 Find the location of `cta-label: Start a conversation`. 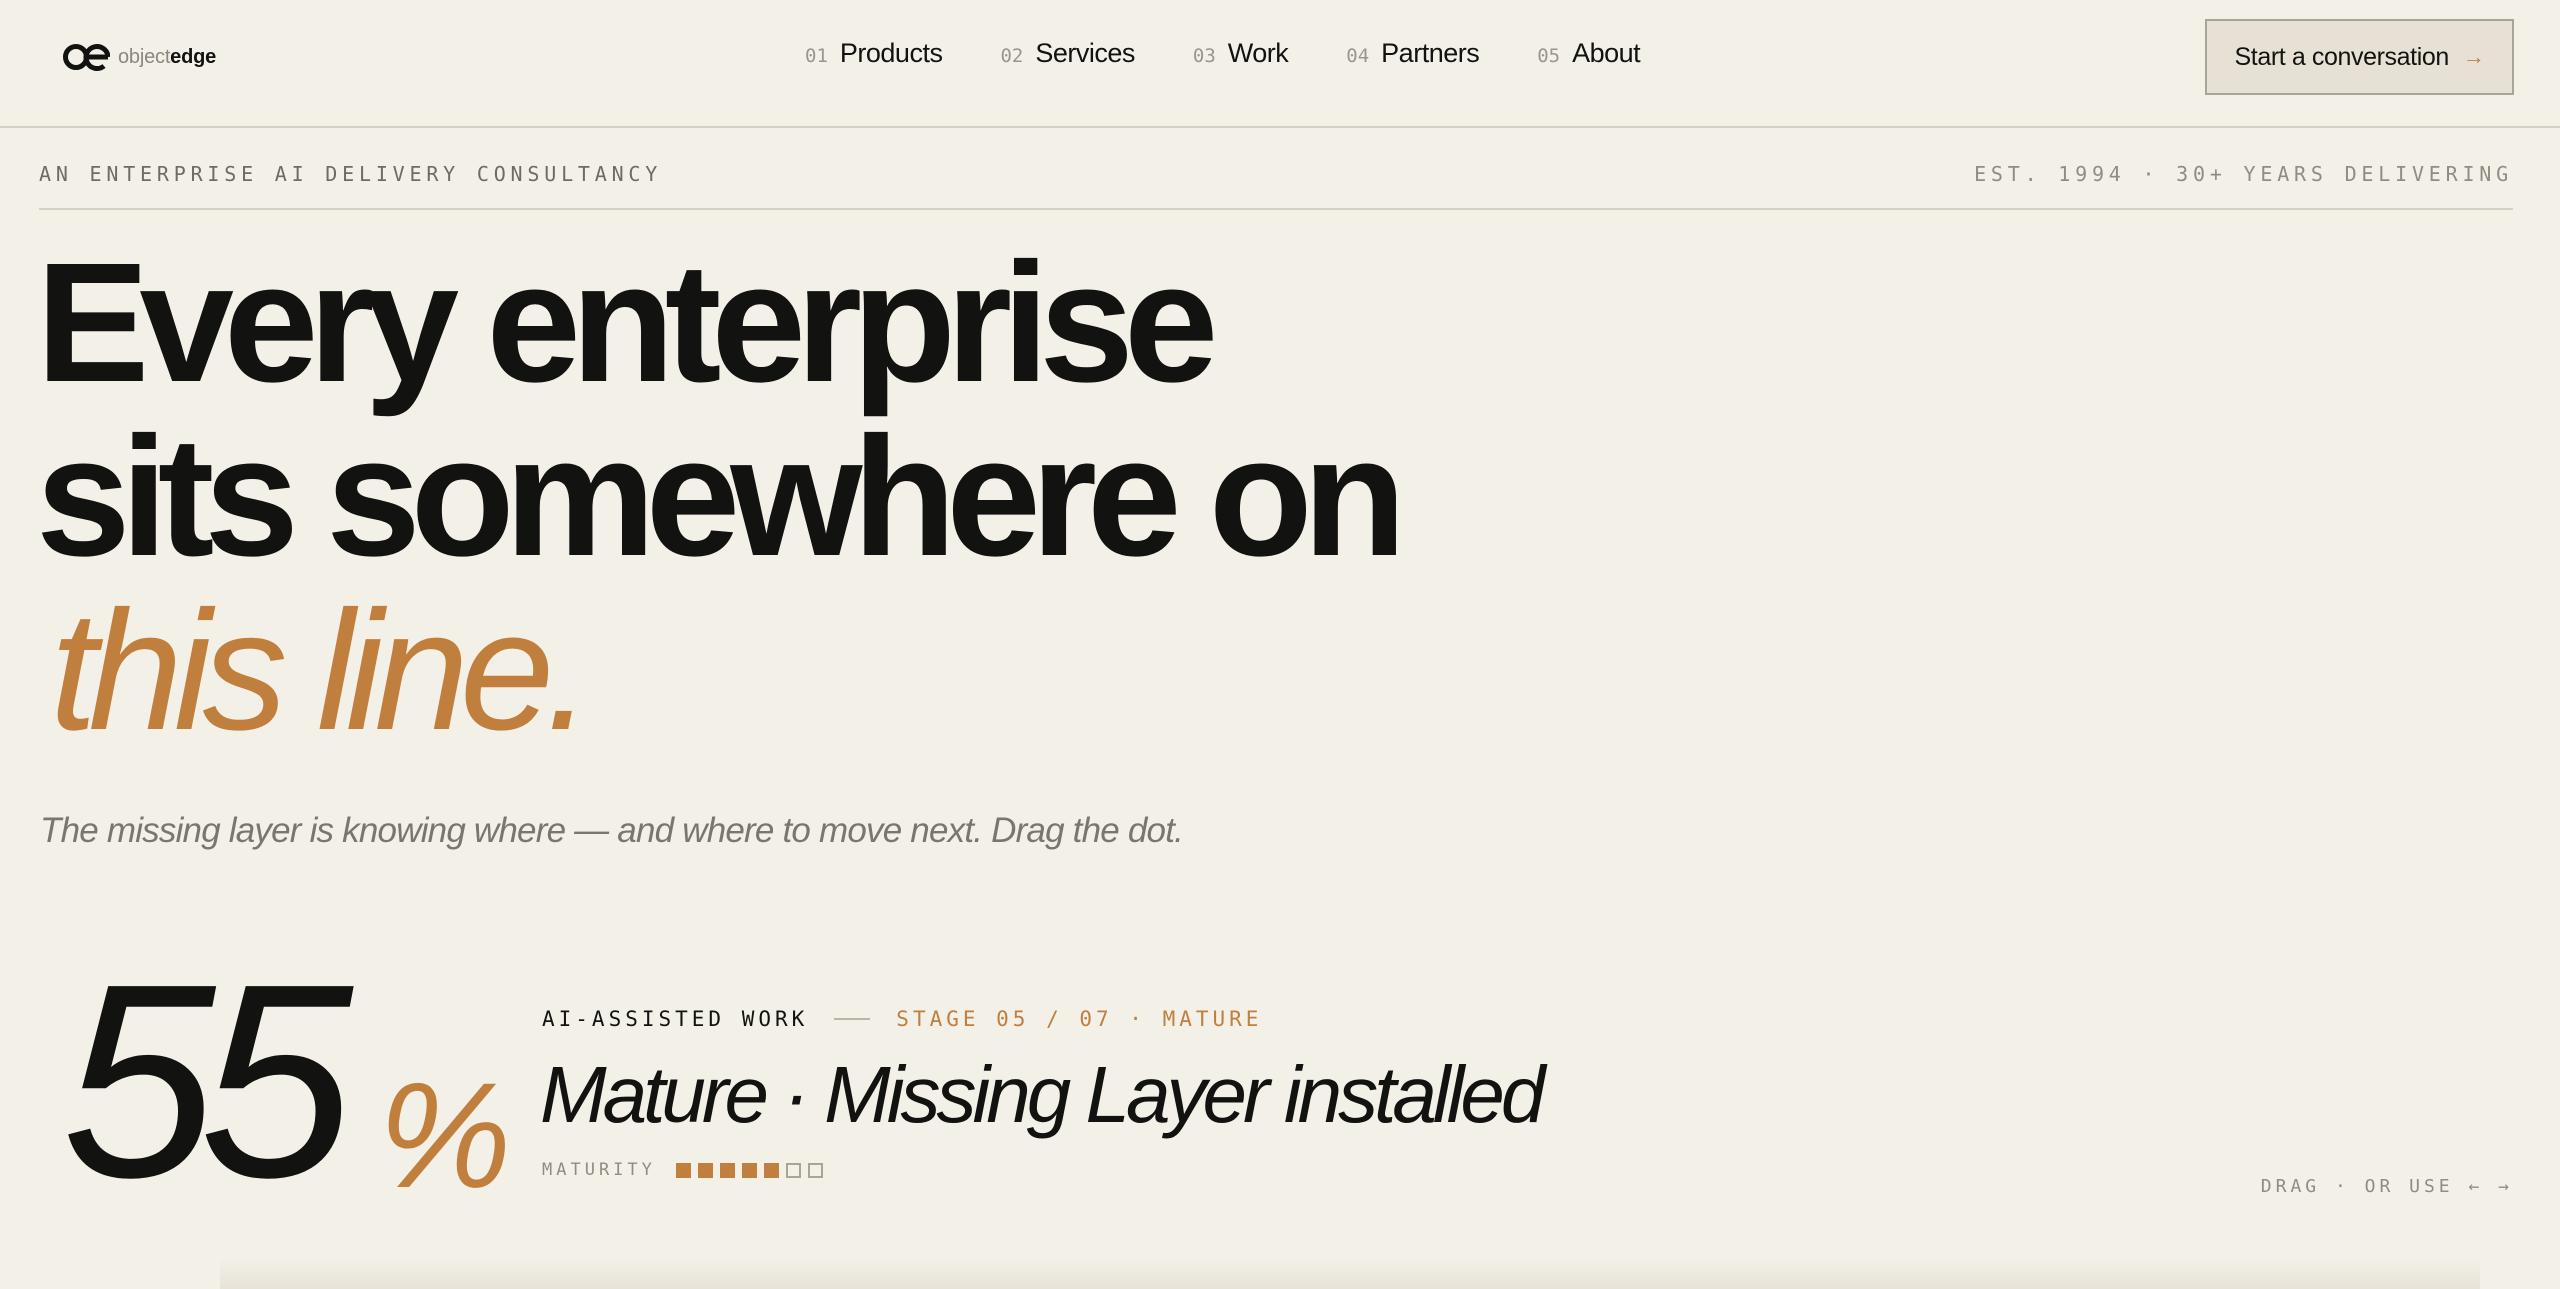

cta-label: Start a conversation is located at coordinates (2342, 56).